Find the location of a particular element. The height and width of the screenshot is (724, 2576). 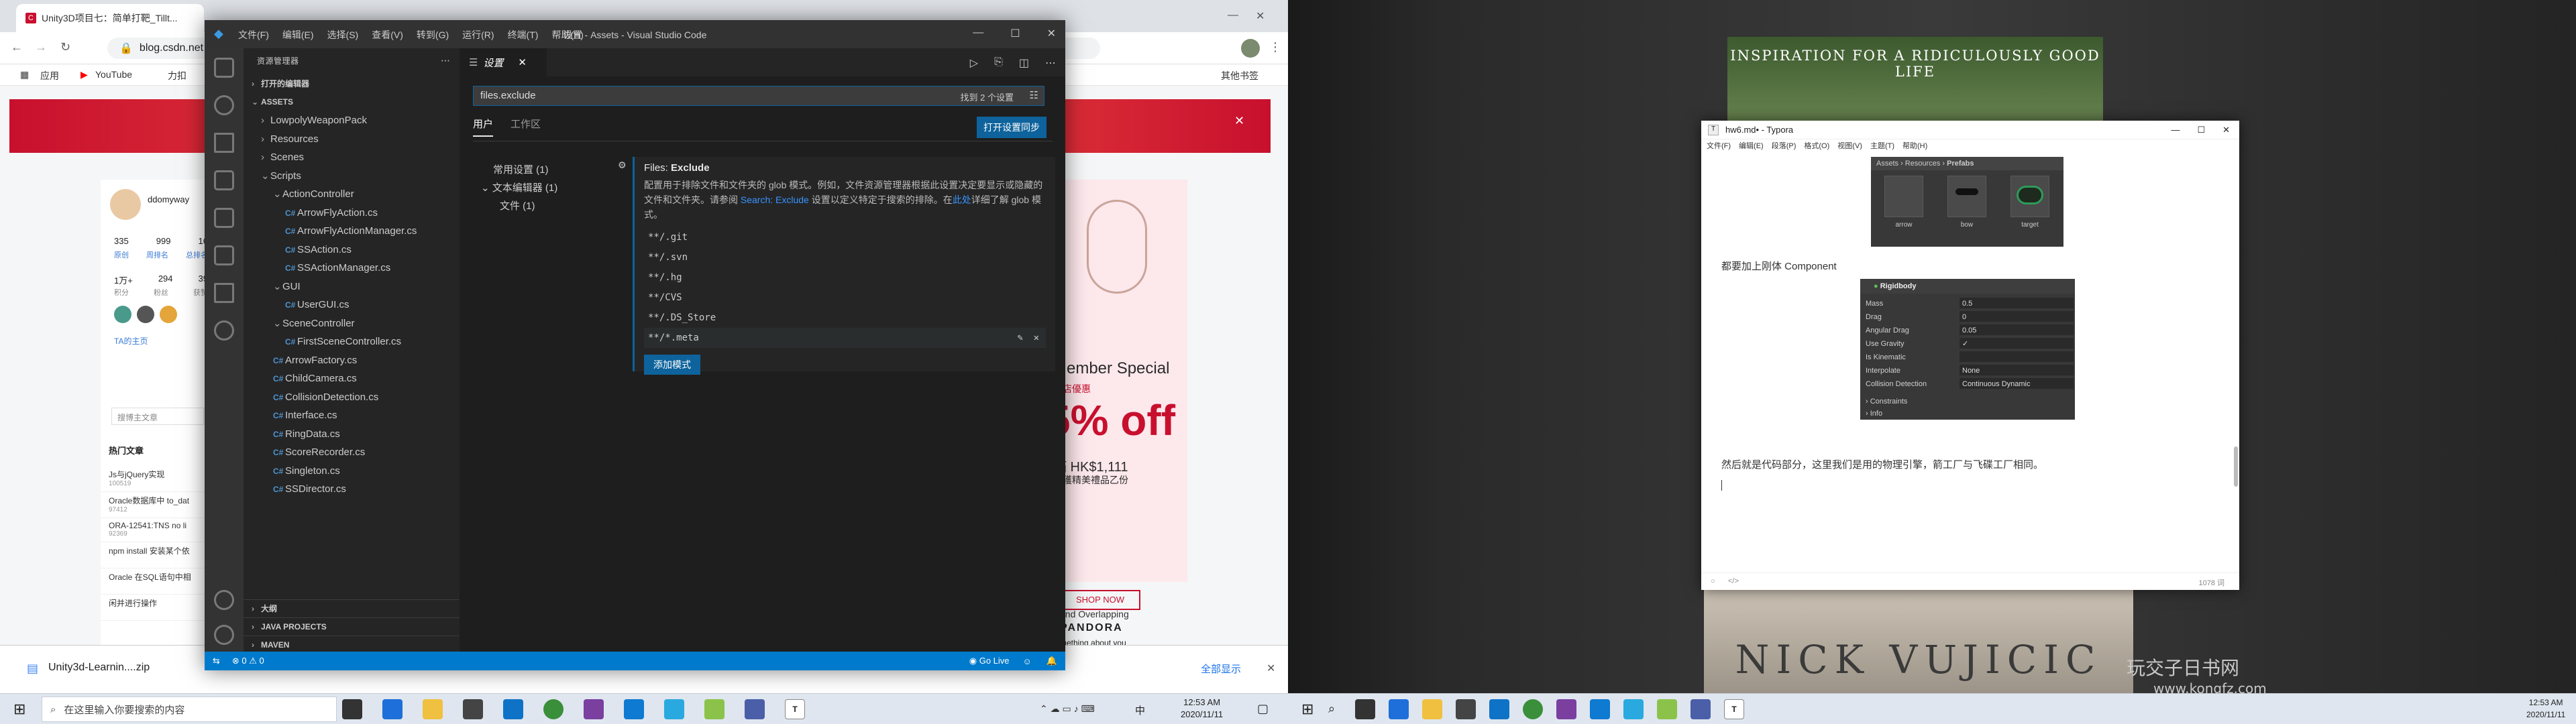

testing-icon is located at coordinates (224, 293).